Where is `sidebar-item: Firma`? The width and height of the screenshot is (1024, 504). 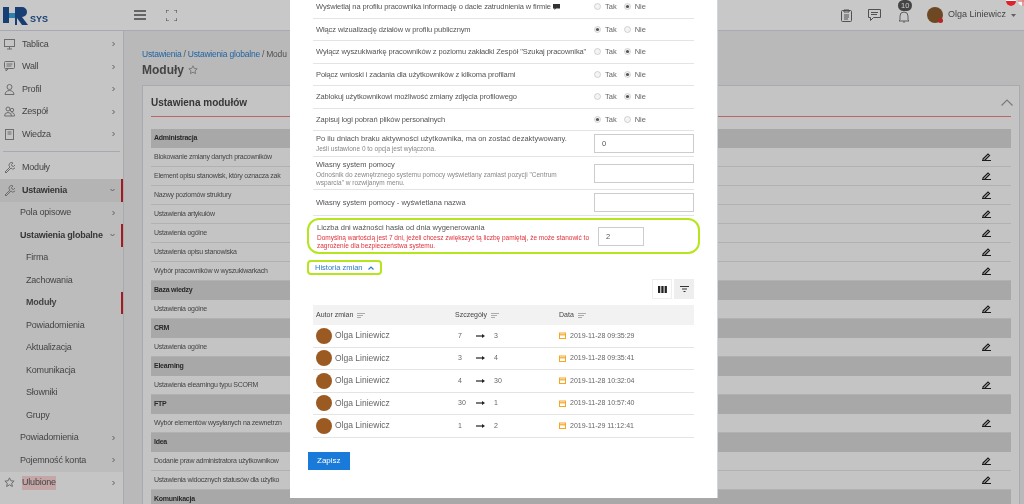 sidebar-item: Firma is located at coordinates (61, 257).